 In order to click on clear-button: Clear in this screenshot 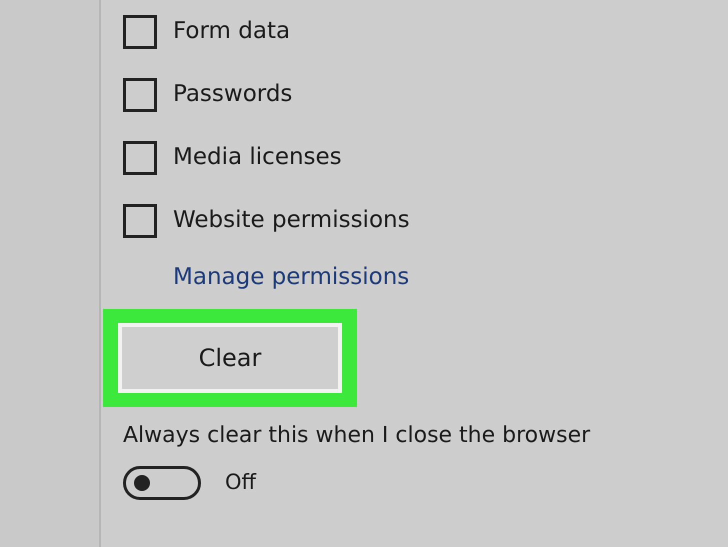, I will do `click(230, 357)`.